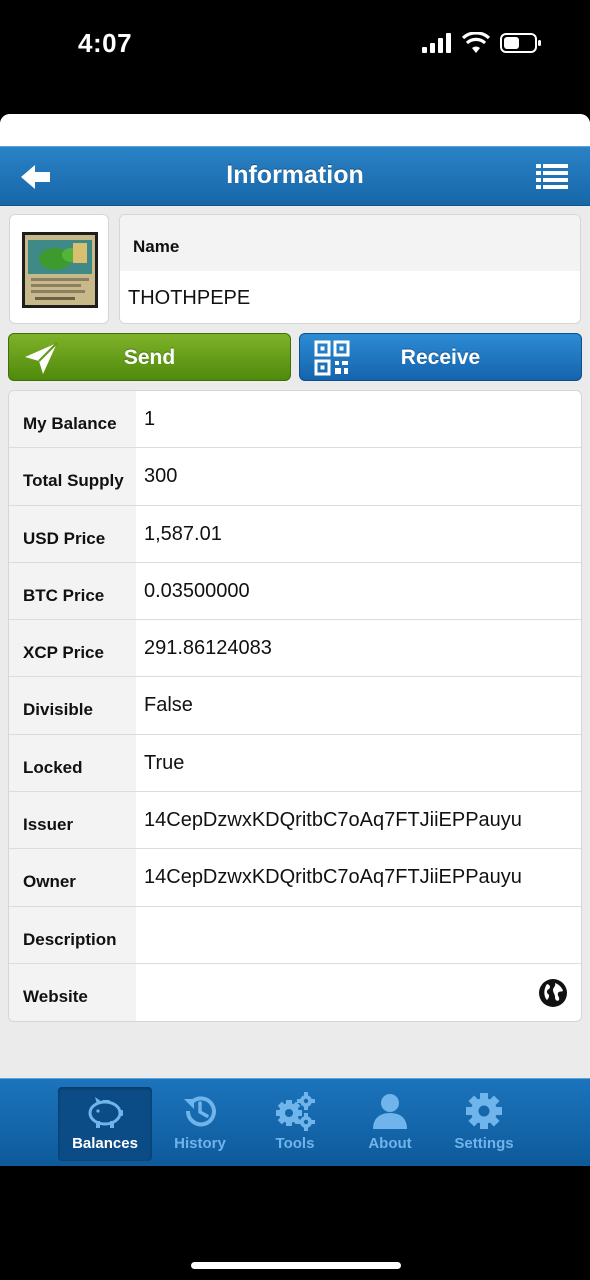 Image resolution: width=590 pixels, height=1280 pixels. Describe the element at coordinates (72, 820) in the screenshot. I see `row-label: Issuer` at that location.